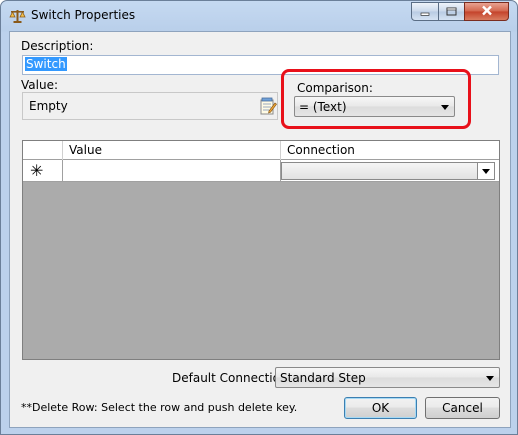 The width and height of the screenshot is (518, 435). What do you see at coordinates (150, 106) in the screenshot?
I see `value-field: Empty` at bounding box center [150, 106].